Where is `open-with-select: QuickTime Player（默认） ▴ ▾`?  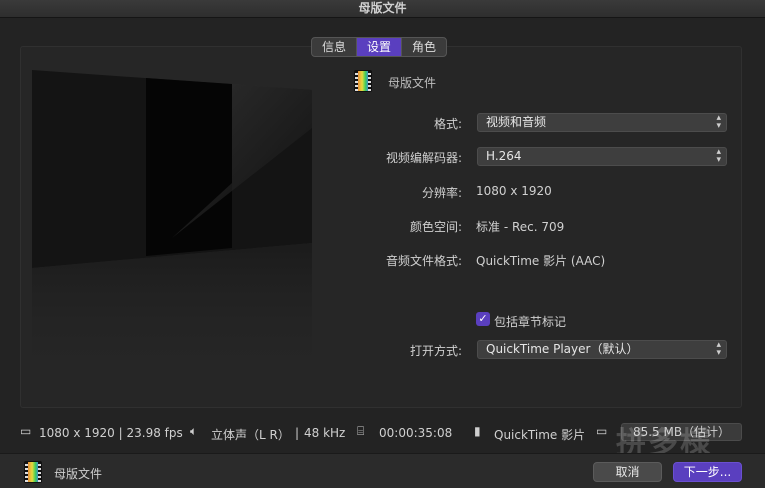
open-with-select: QuickTime Player（默认） ▴ ▾ is located at coordinates (602, 349).